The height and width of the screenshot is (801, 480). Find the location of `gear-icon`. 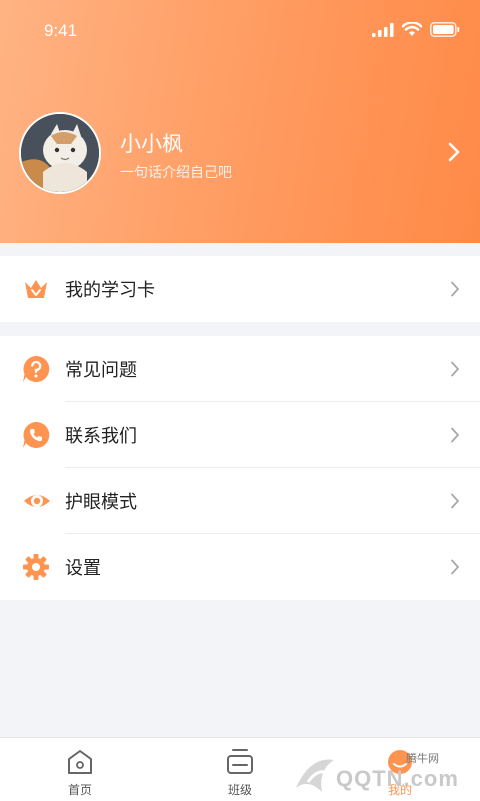

gear-icon is located at coordinates (36, 567).